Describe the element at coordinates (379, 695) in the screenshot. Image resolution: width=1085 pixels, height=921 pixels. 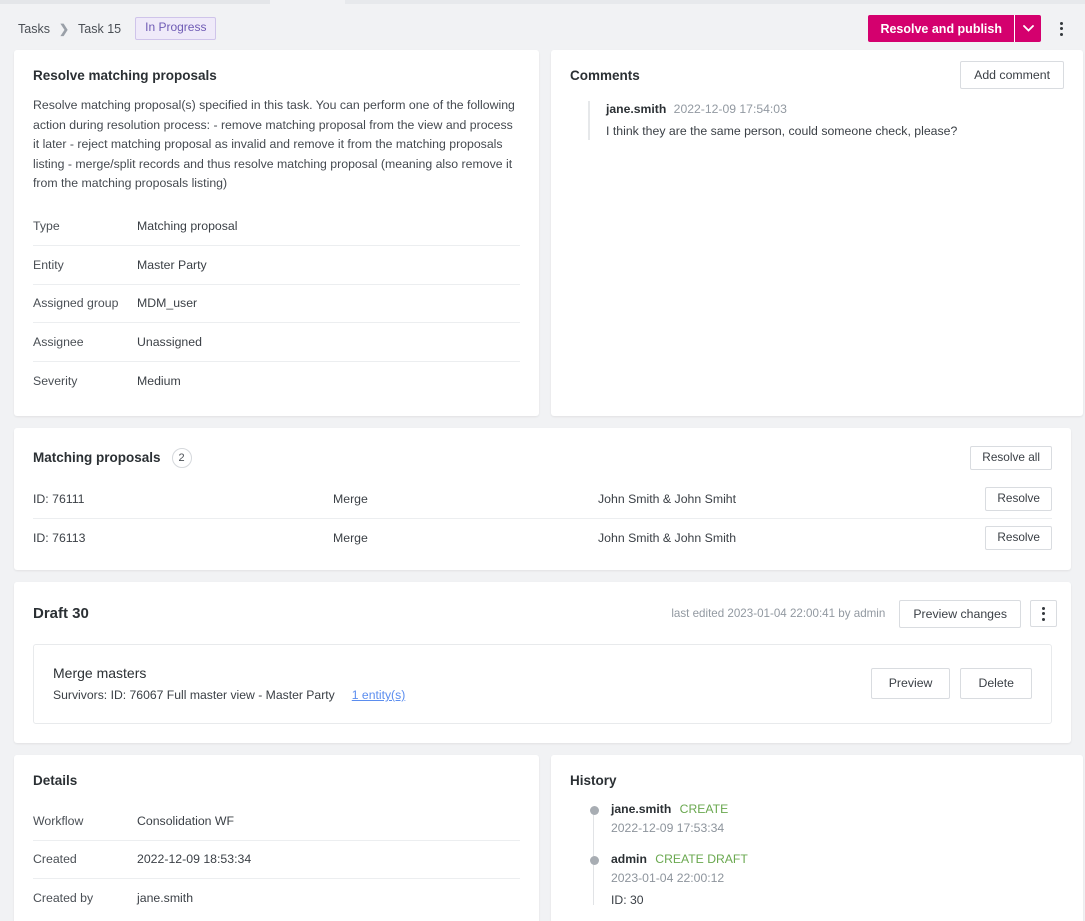
I see `entities-link: 1 entity(s)` at that location.